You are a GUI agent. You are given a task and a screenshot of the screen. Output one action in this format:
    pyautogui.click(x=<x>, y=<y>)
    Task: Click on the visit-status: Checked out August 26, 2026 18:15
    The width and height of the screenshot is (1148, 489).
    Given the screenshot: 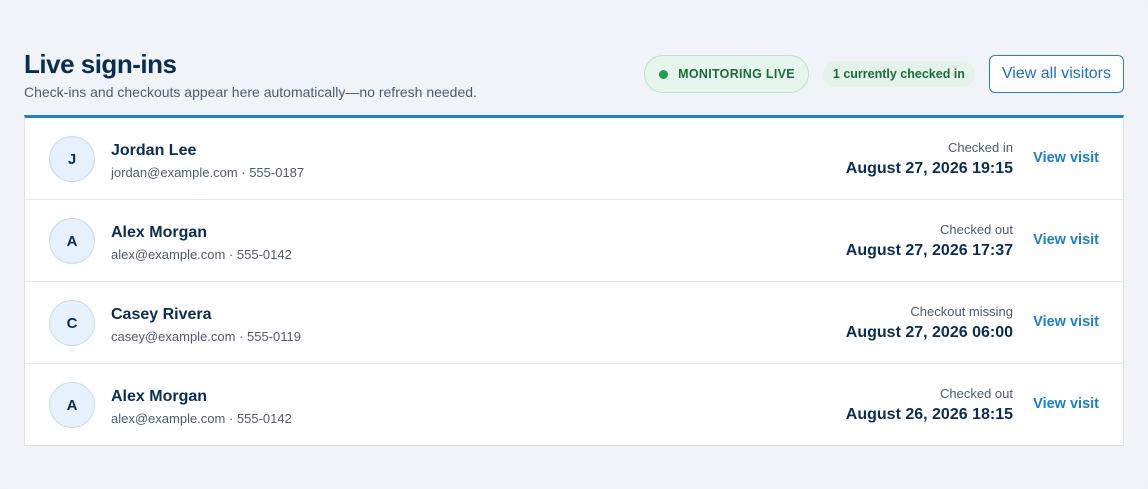 What is the action you would take?
    pyautogui.click(x=929, y=405)
    